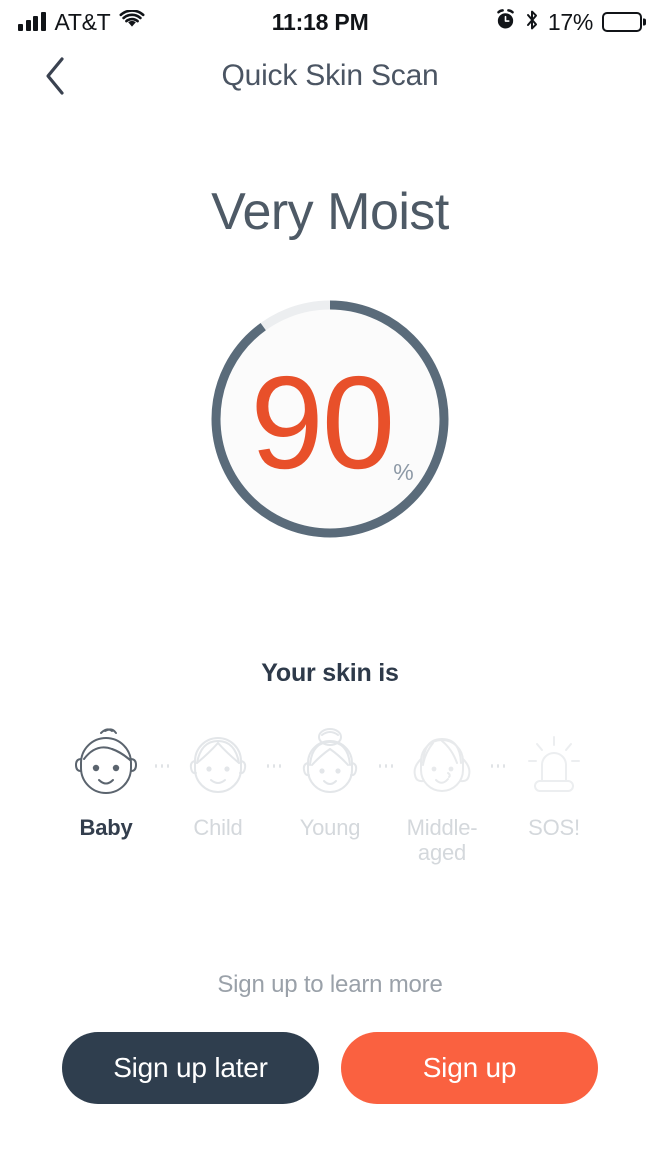 Image resolution: width=660 pixels, height=1174 pixels. I want to click on result-headline: Very Moist, so click(330, 212).